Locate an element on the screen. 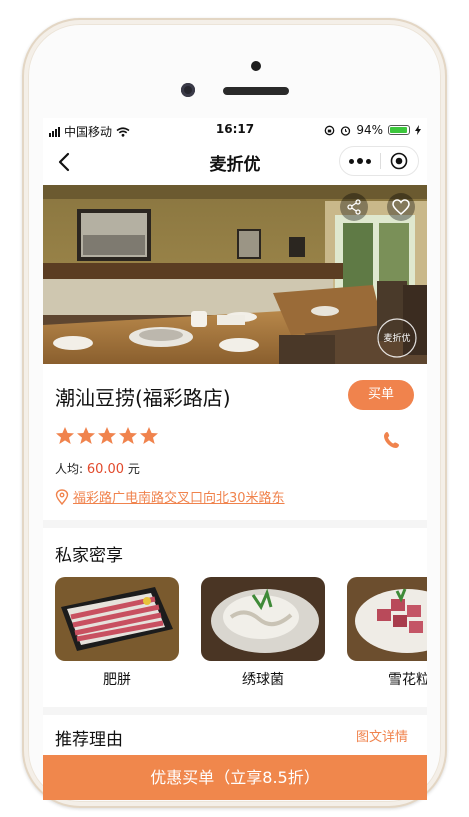 This screenshot has width=469, height=817. status-bar: 中国移动 16:17 94% is located at coordinates (235, 130).